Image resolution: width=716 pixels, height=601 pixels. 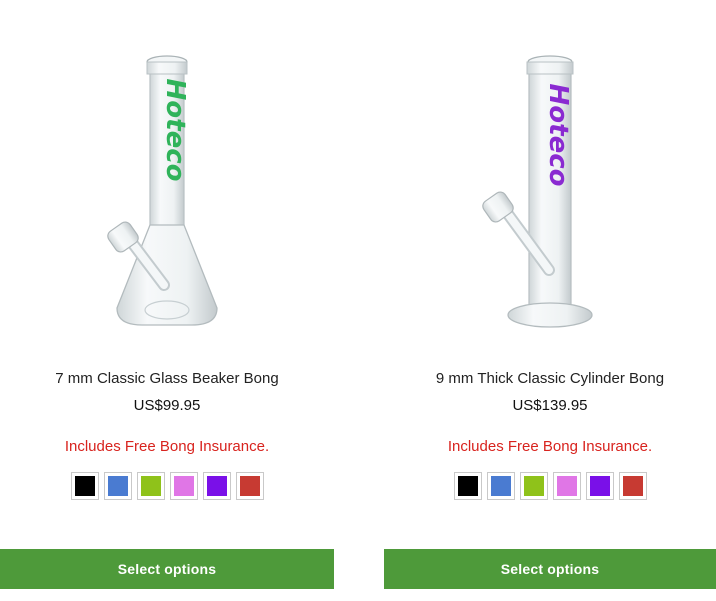 What do you see at coordinates (167, 378) in the screenshot?
I see `product-title: 7 mm Classic Glass Beaker Bong` at bounding box center [167, 378].